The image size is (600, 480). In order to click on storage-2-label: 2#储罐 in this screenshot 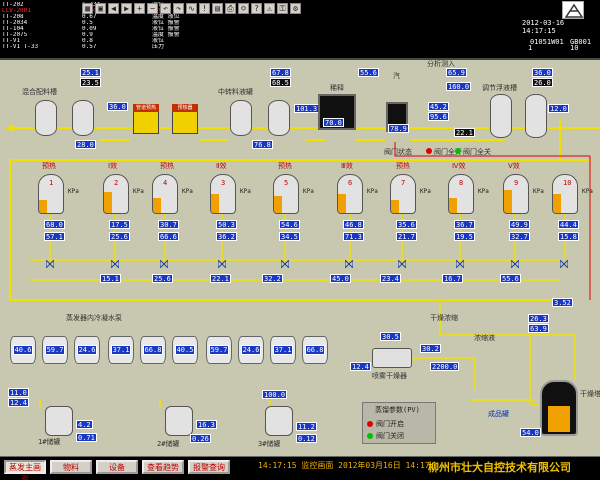, I will do `click(168, 444)`.